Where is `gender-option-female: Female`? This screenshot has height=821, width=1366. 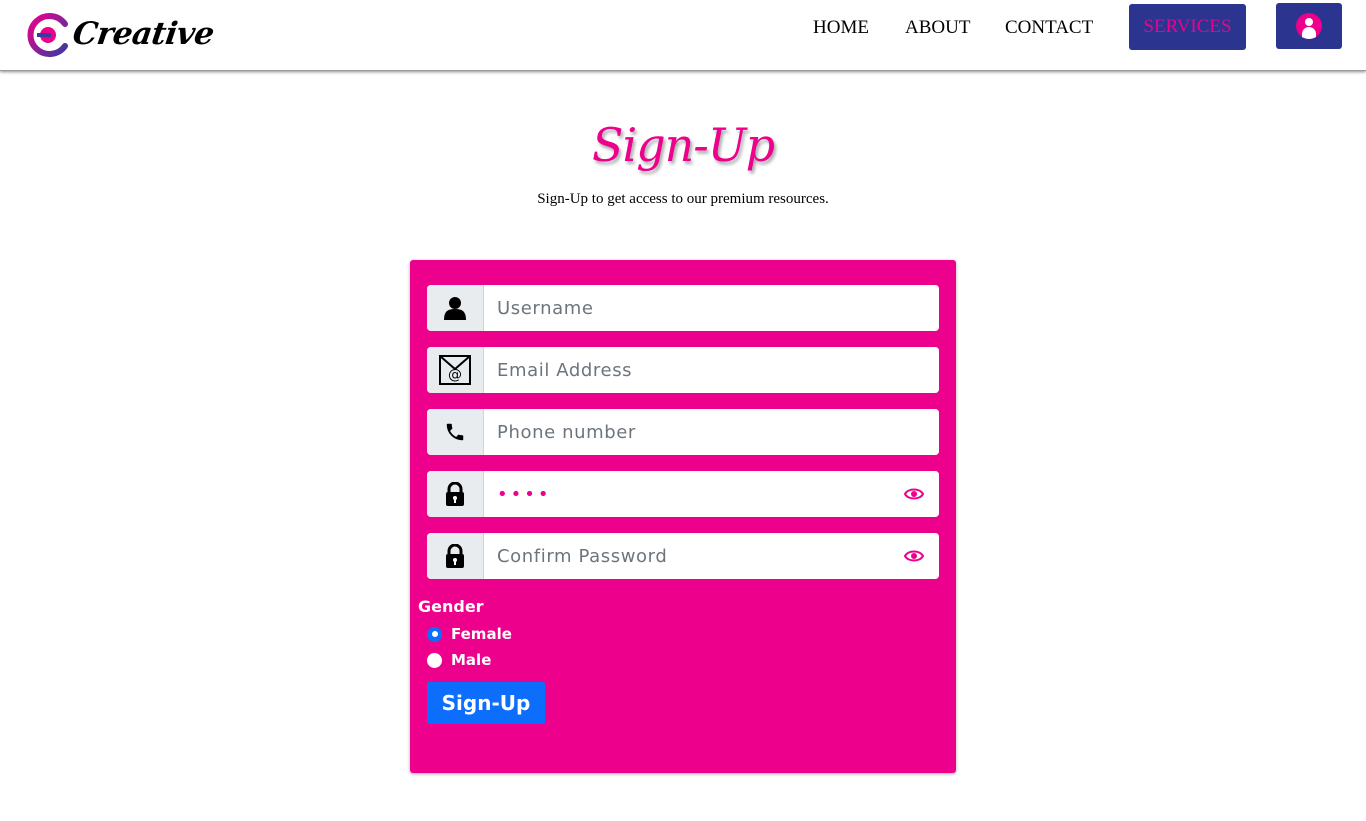
gender-option-female: Female is located at coordinates (469, 634).